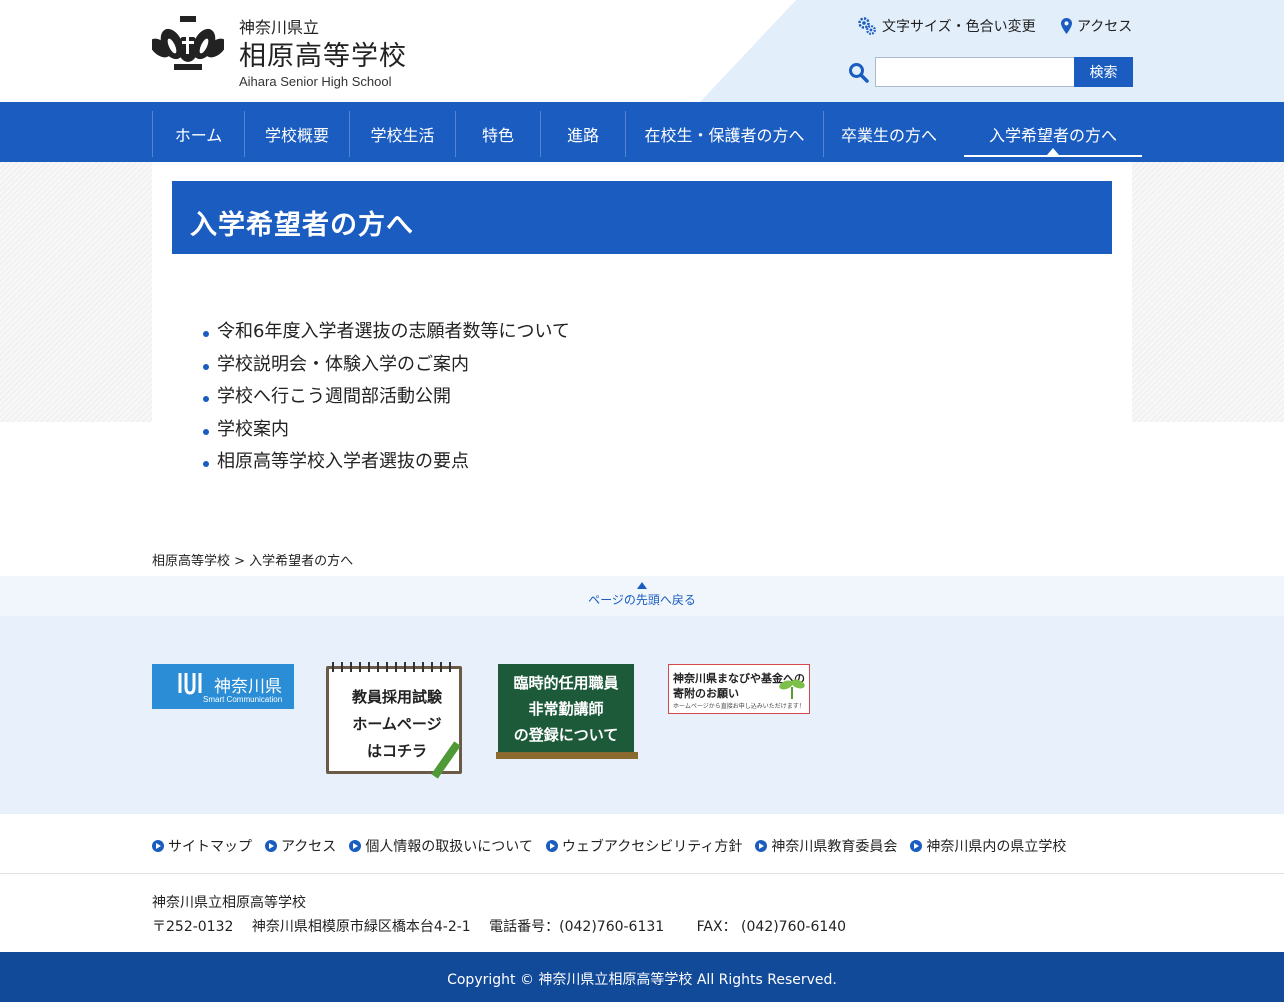 The height and width of the screenshot is (1002, 1284). What do you see at coordinates (706, 693) in the screenshot?
I see `fund-banner-line2: 寄附のお願い` at bounding box center [706, 693].